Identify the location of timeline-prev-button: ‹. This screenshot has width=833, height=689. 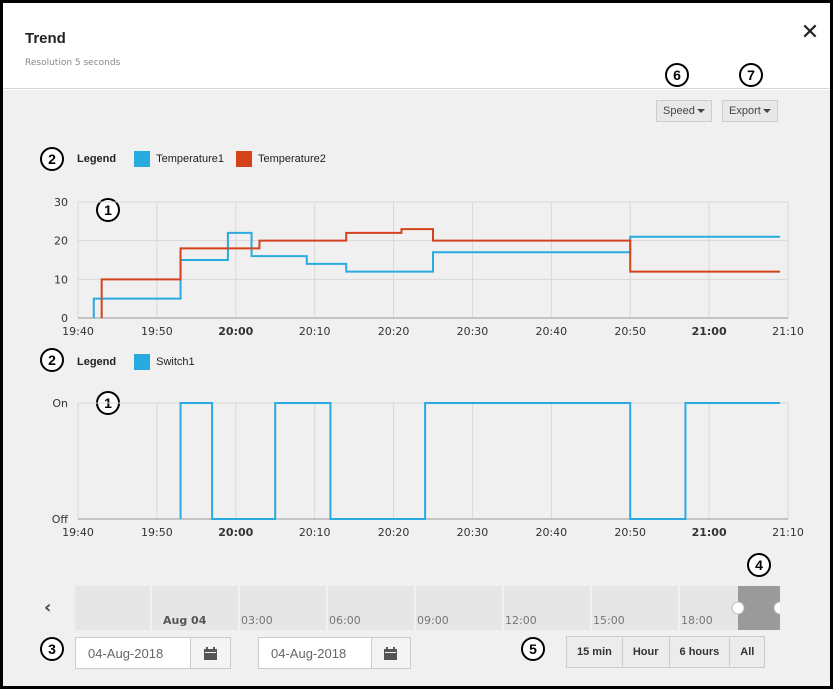
(52, 608).